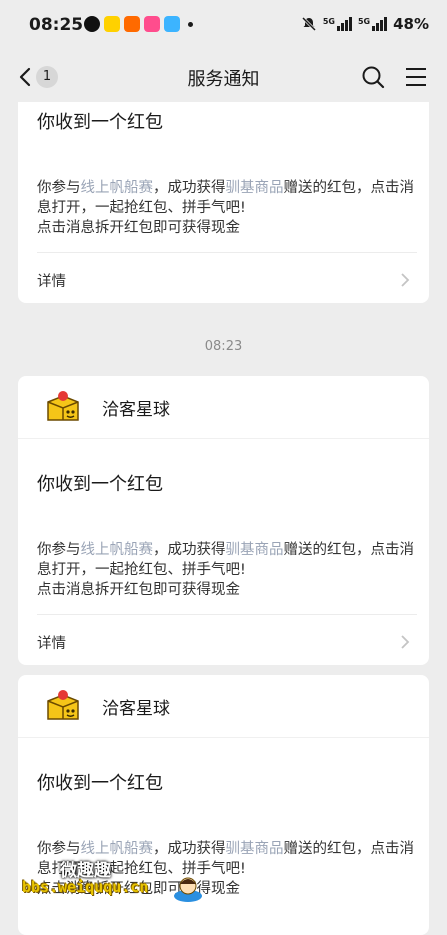 The image size is (447, 935). What do you see at coordinates (188, 889) in the screenshot?
I see `mascot-icon` at bounding box center [188, 889].